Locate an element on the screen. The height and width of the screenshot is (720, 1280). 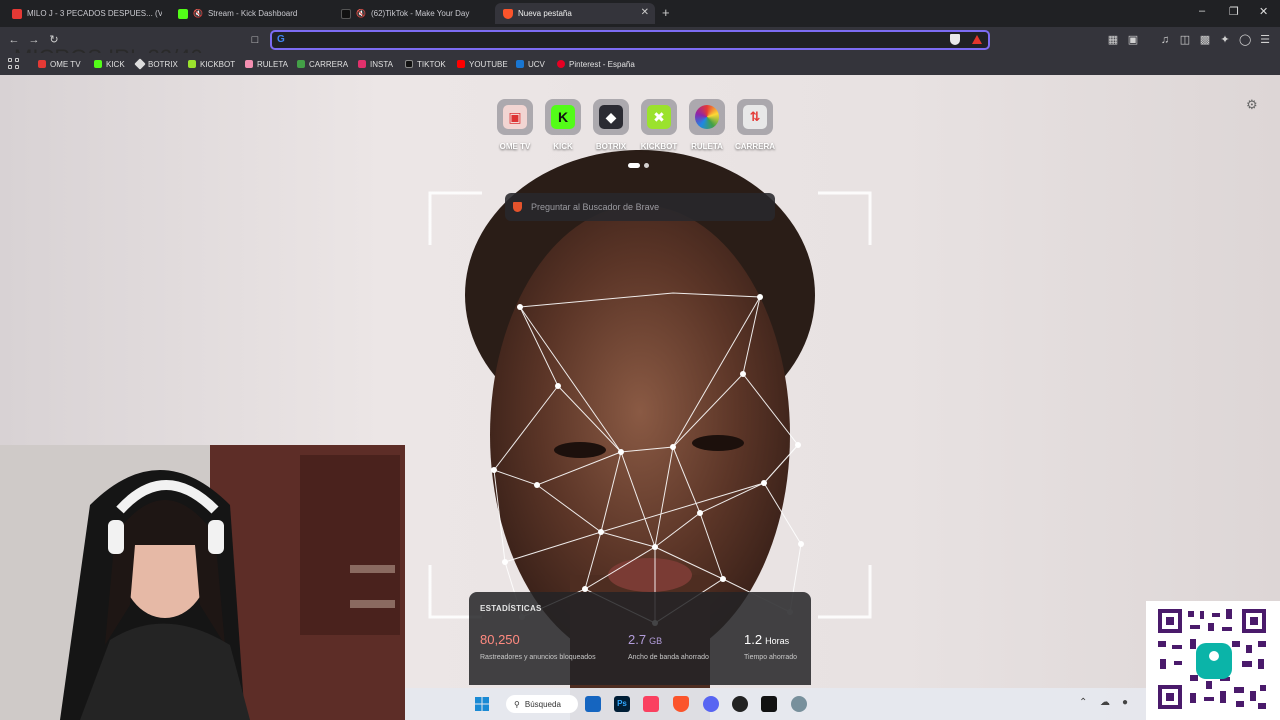
bookmark-pinterest: Pinterest - España is located at coordinates (596, 64).